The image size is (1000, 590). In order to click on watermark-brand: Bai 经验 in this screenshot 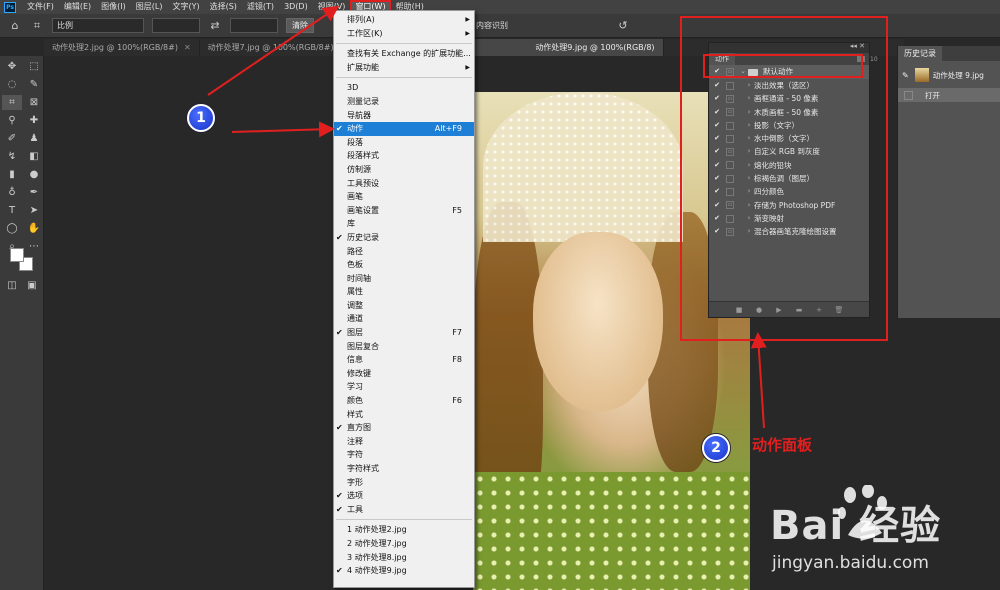, I will do `click(856, 526)`.